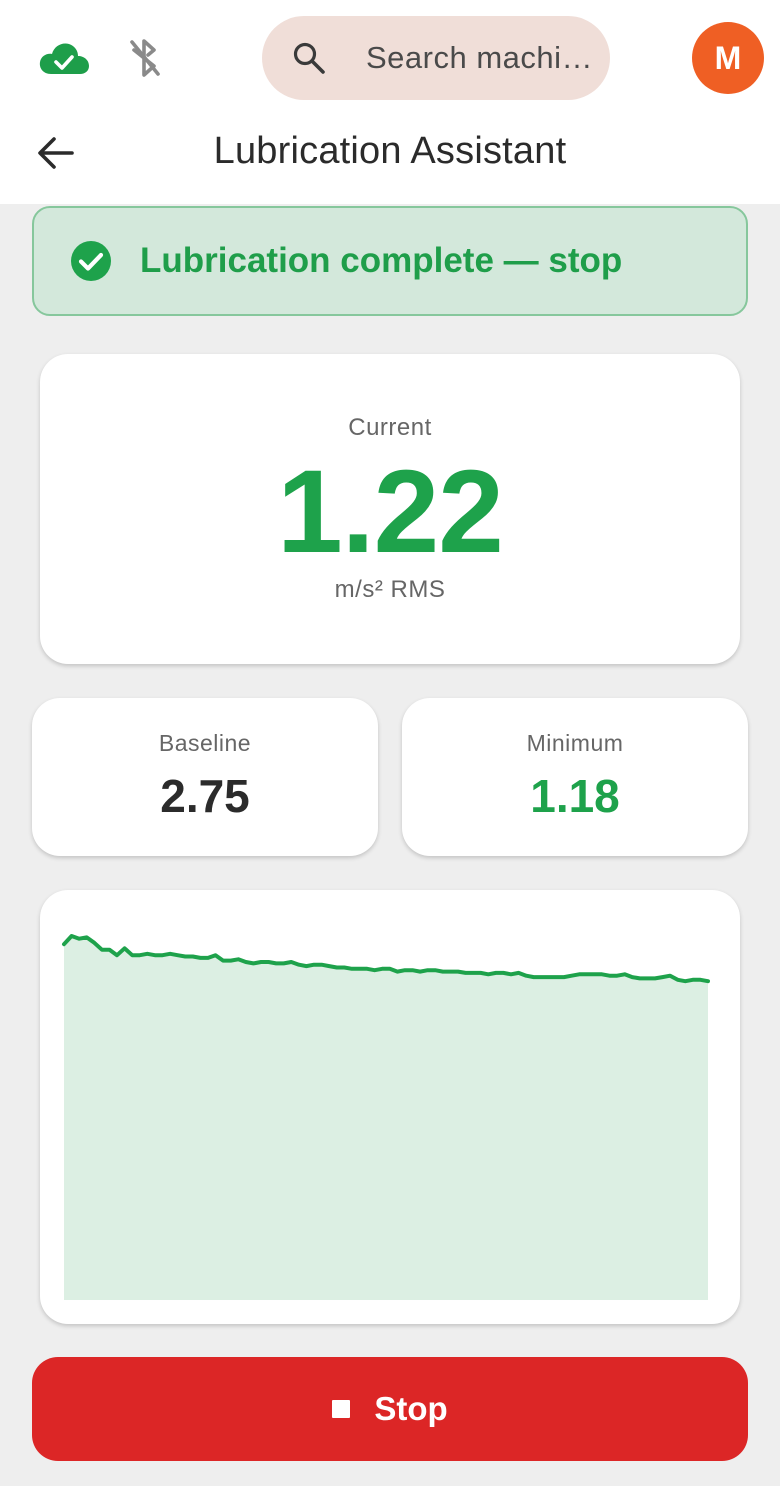  What do you see at coordinates (205, 796) in the screenshot?
I see `baseline-value: 2.75` at bounding box center [205, 796].